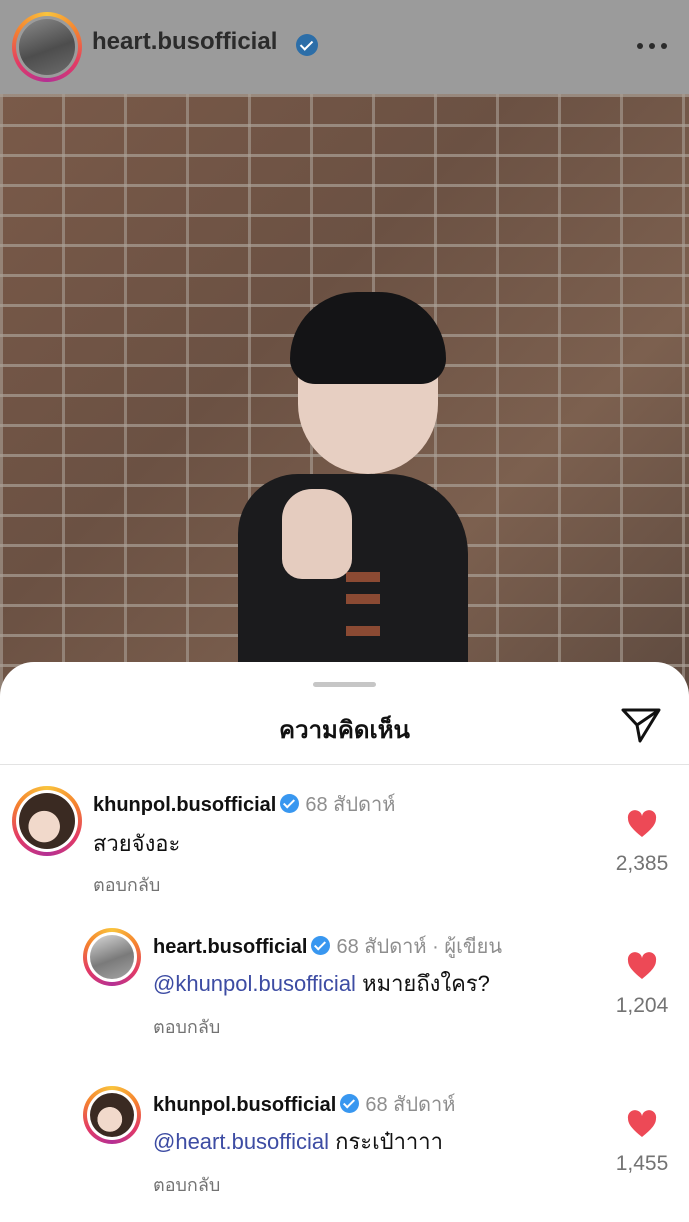  What do you see at coordinates (386, 1141) in the screenshot?
I see `comment-body: กระเป๋าาาา` at bounding box center [386, 1141].